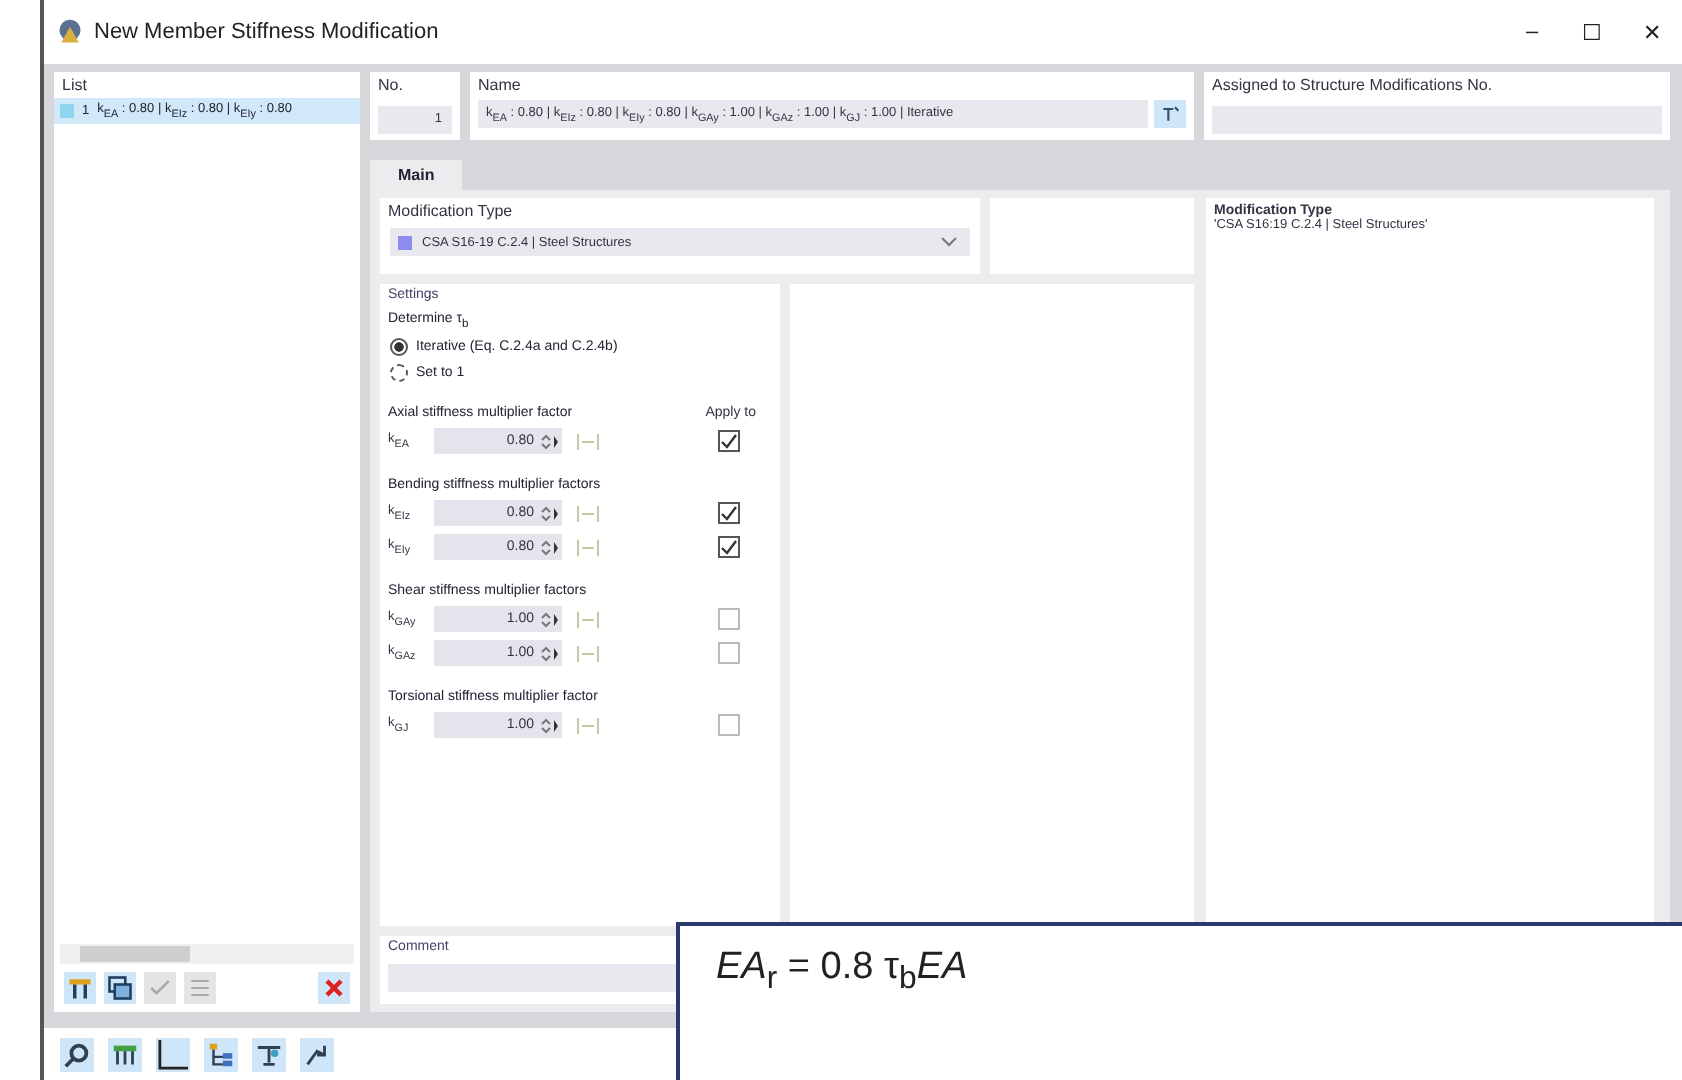  I want to click on window-title: New Member Stiffness Modification, so click(267, 32).